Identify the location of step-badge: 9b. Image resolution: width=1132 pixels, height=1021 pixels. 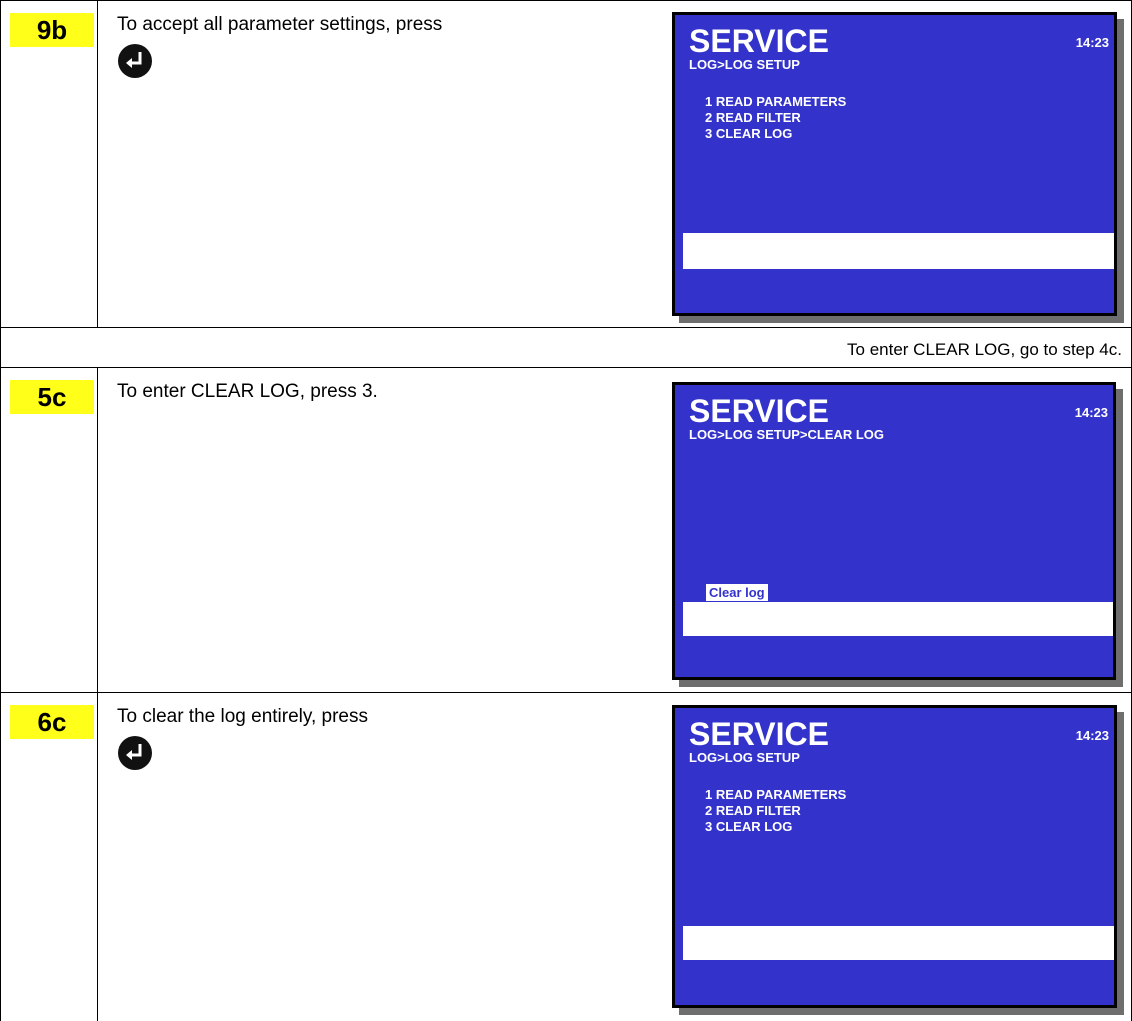
(52, 30).